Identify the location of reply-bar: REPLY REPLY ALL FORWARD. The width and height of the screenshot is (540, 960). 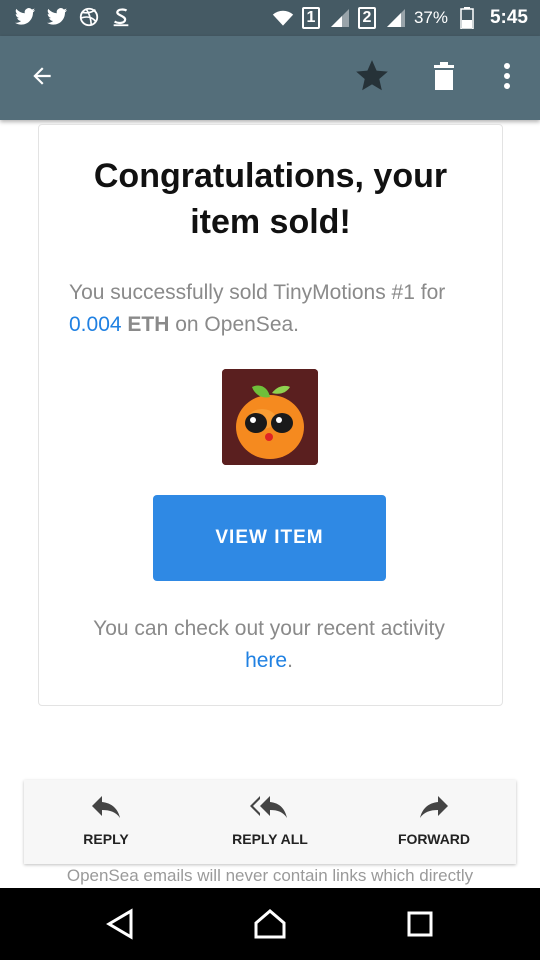
(270, 822).